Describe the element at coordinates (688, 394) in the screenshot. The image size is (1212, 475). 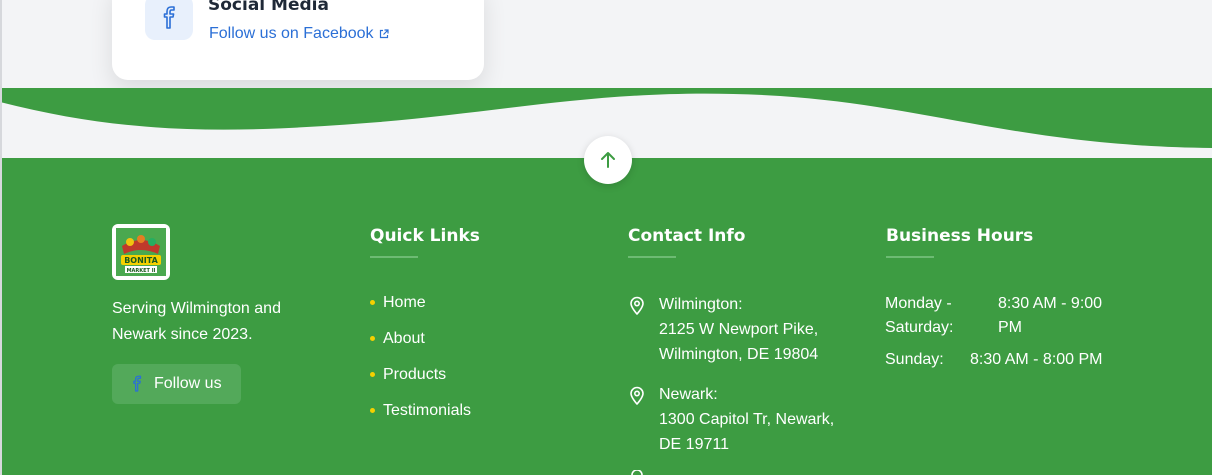
I see `location-name: Newark:` at that location.